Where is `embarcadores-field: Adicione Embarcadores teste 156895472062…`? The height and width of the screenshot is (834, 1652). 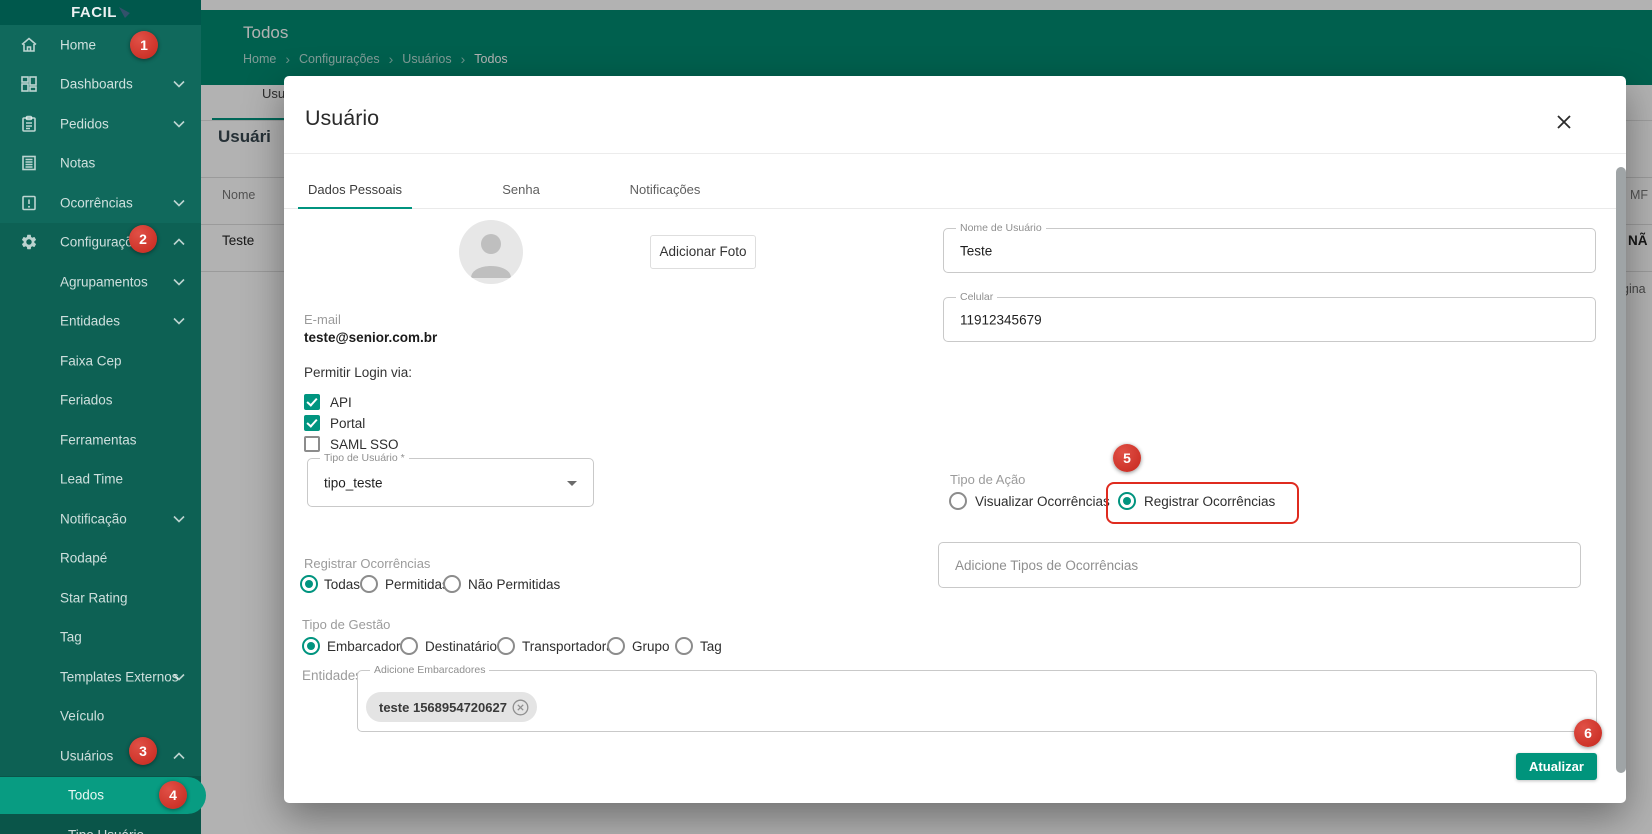
embarcadores-field: Adicione Embarcadores teste 156895472062… is located at coordinates (977, 698).